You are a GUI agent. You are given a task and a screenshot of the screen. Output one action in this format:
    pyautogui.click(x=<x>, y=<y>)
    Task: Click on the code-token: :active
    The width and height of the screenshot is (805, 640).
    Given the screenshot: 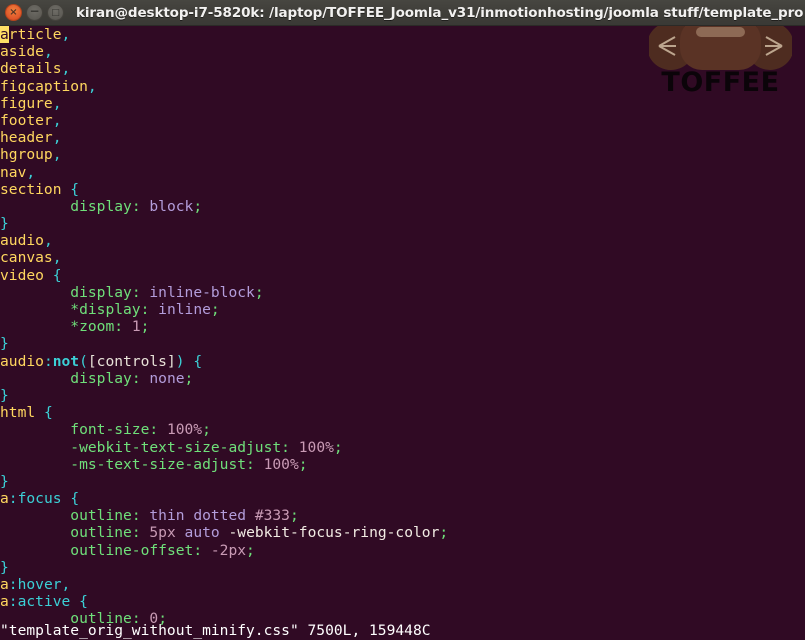 What is the action you would take?
    pyautogui.click(x=39, y=602)
    